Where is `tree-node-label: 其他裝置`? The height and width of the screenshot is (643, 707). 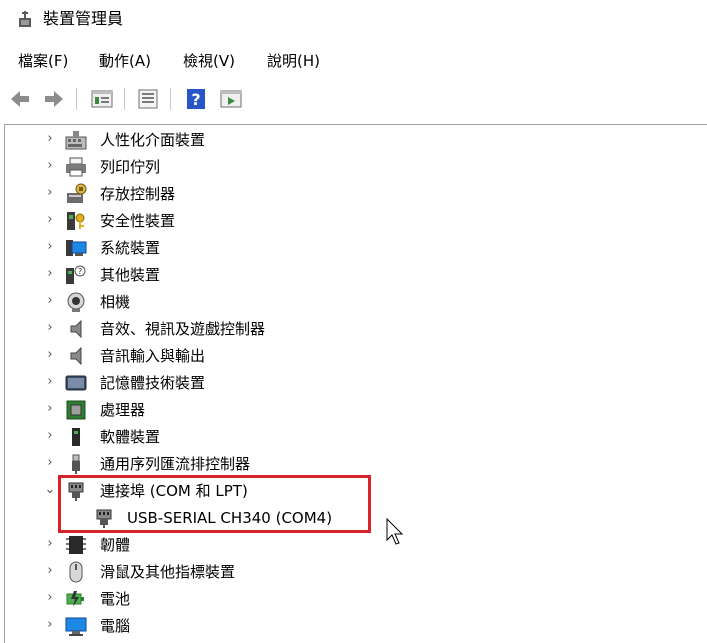 tree-node-label: 其他裝置 is located at coordinates (130, 275).